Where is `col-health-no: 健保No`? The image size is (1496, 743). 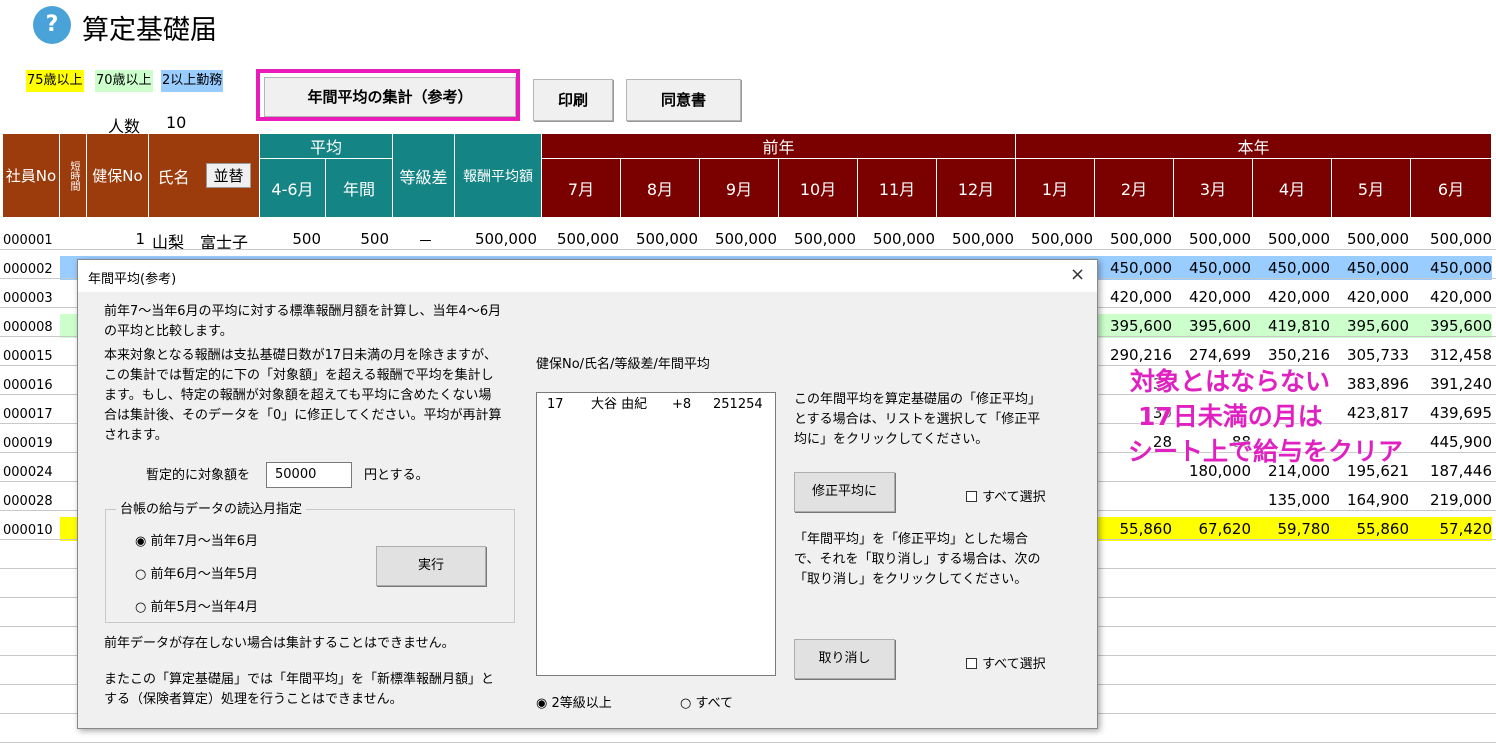
col-health-no: 健保No is located at coordinates (118, 176).